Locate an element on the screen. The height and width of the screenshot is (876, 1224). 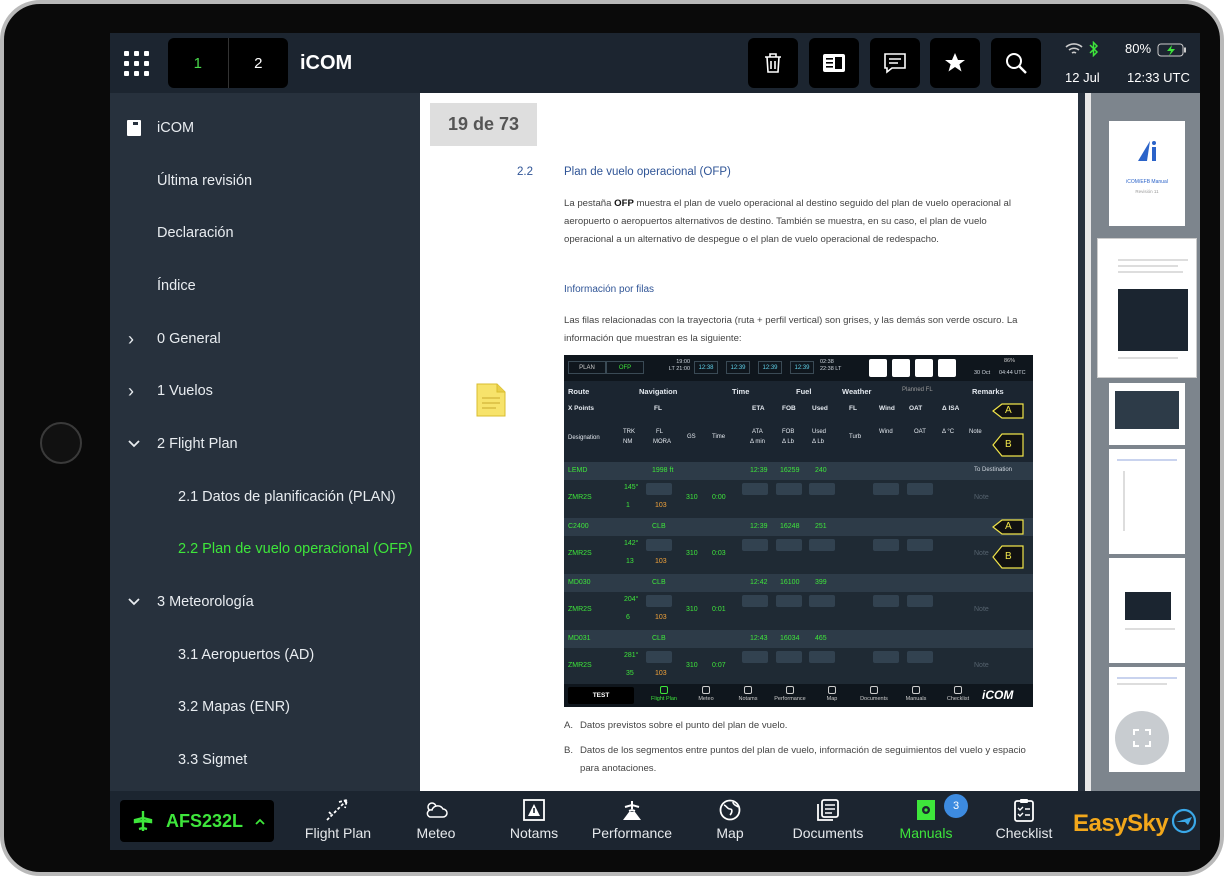
notams-icon is located at coordinates (534, 810).